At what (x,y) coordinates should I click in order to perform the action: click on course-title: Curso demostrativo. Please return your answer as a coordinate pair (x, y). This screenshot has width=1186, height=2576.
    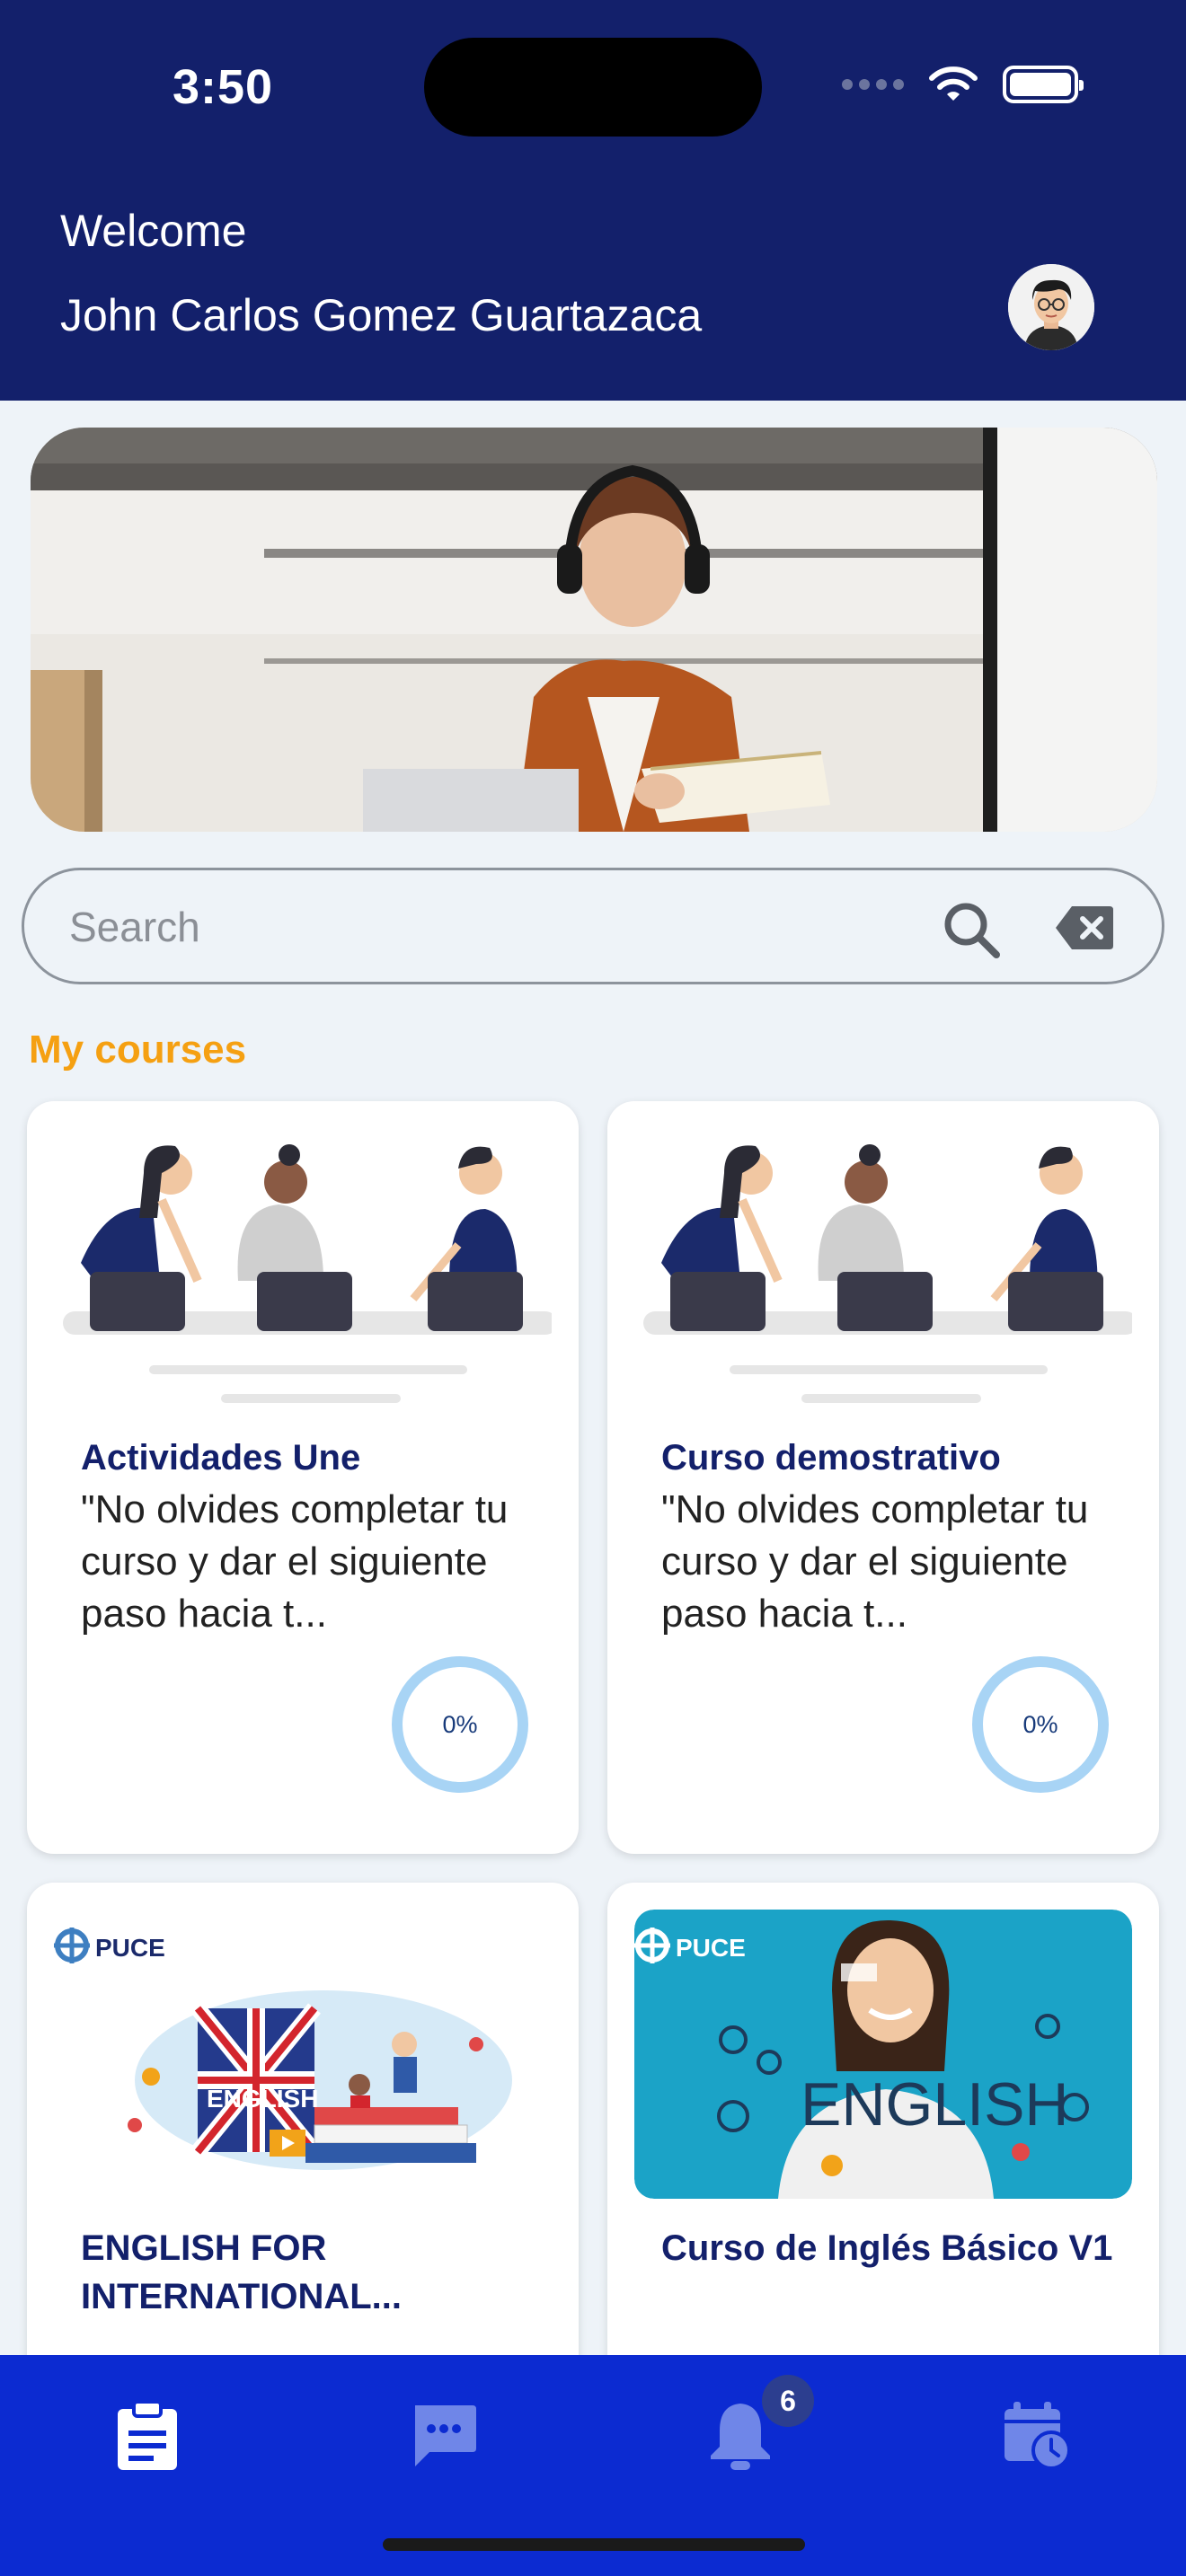
    Looking at the image, I should click on (831, 1458).